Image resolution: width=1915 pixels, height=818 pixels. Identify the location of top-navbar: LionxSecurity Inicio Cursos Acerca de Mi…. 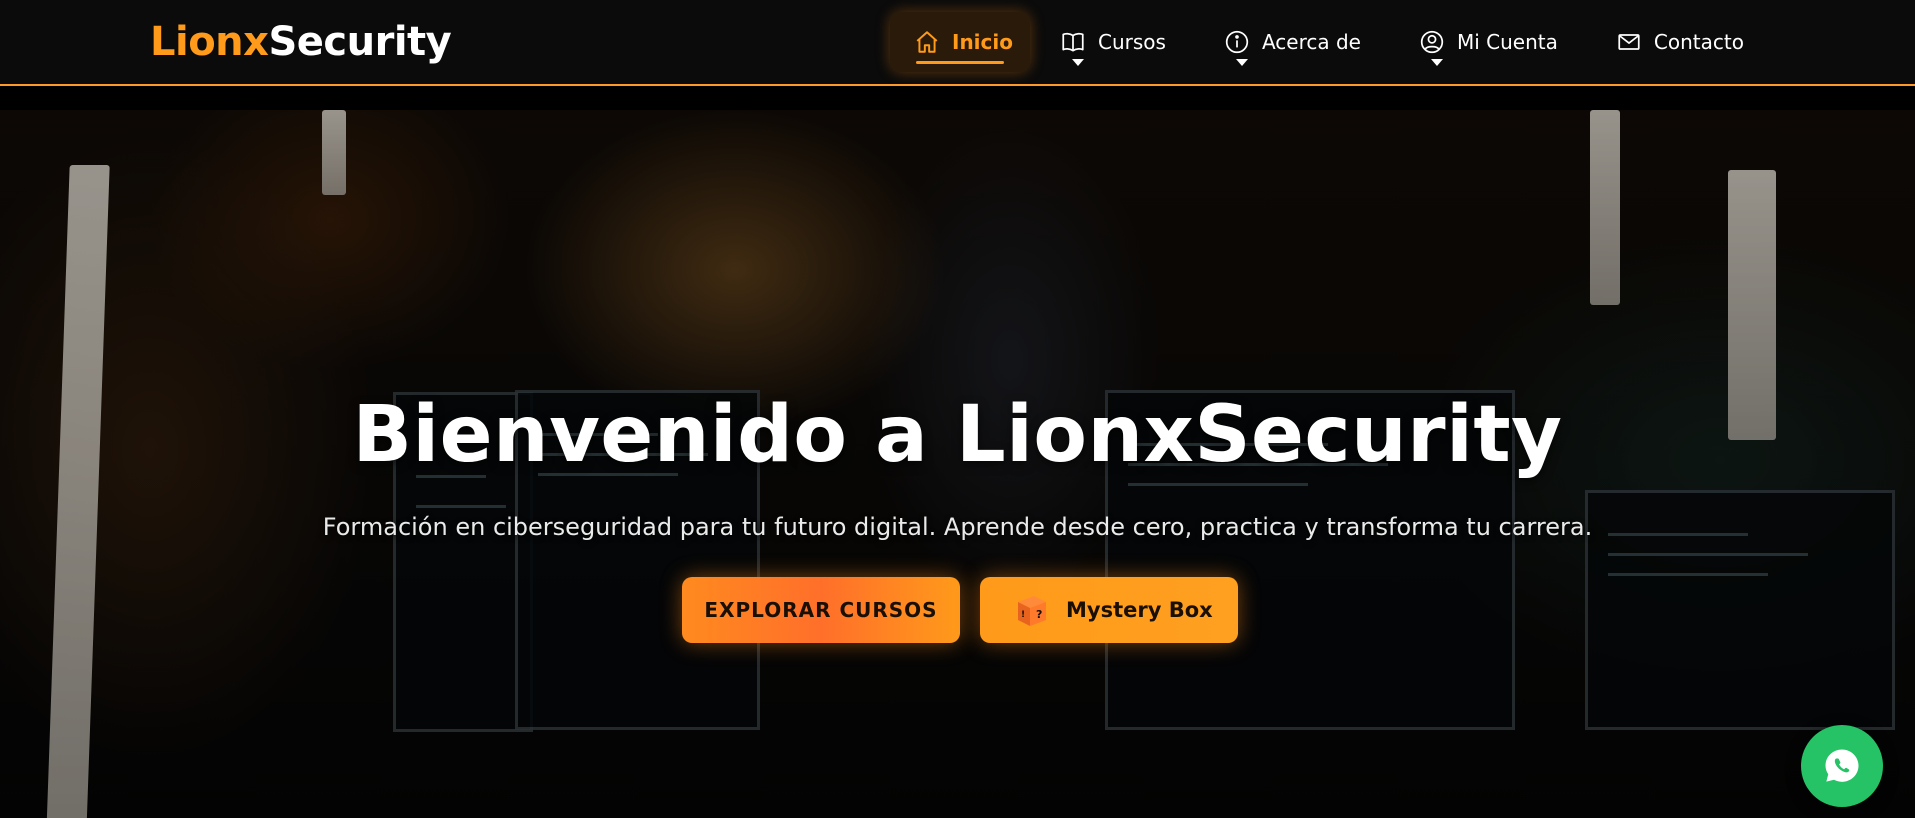
(957, 43).